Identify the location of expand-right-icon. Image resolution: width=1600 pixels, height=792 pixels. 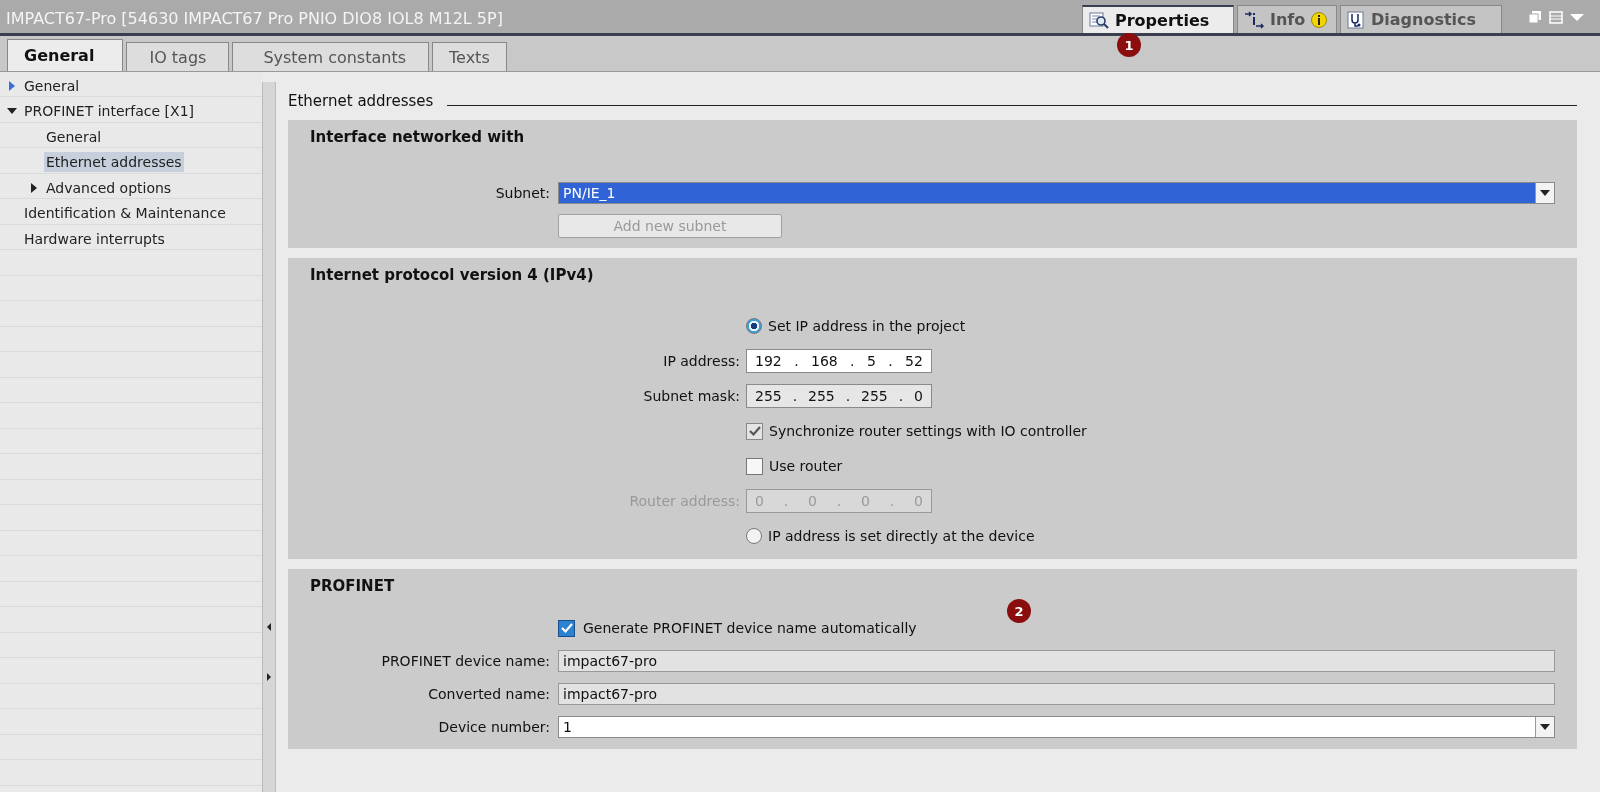
(269, 677).